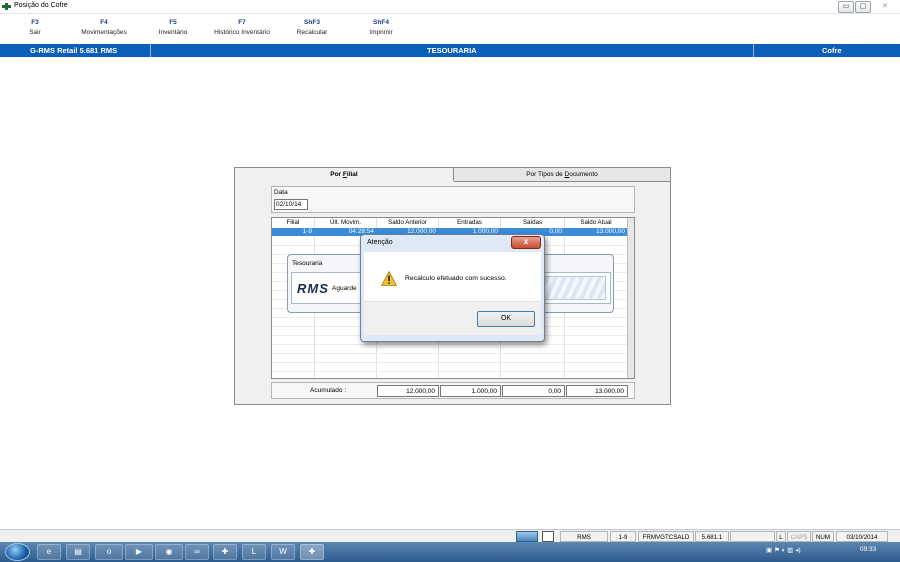 This screenshot has height=562, width=900. Describe the element at coordinates (527, 536) in the screenshot. I see `monitor-icon` at that location.